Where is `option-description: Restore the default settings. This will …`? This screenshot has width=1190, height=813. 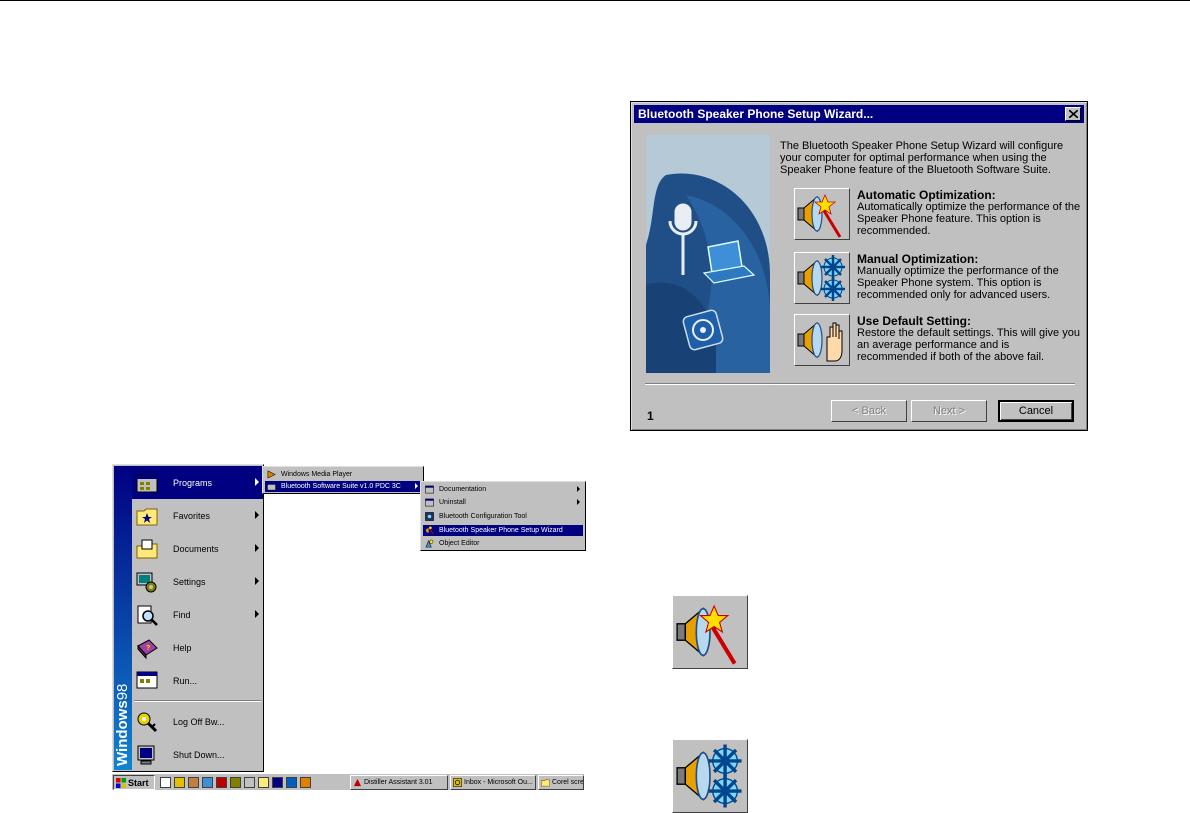
option-description: Restore the default settings. This will … is located at coordinates (968, 345).